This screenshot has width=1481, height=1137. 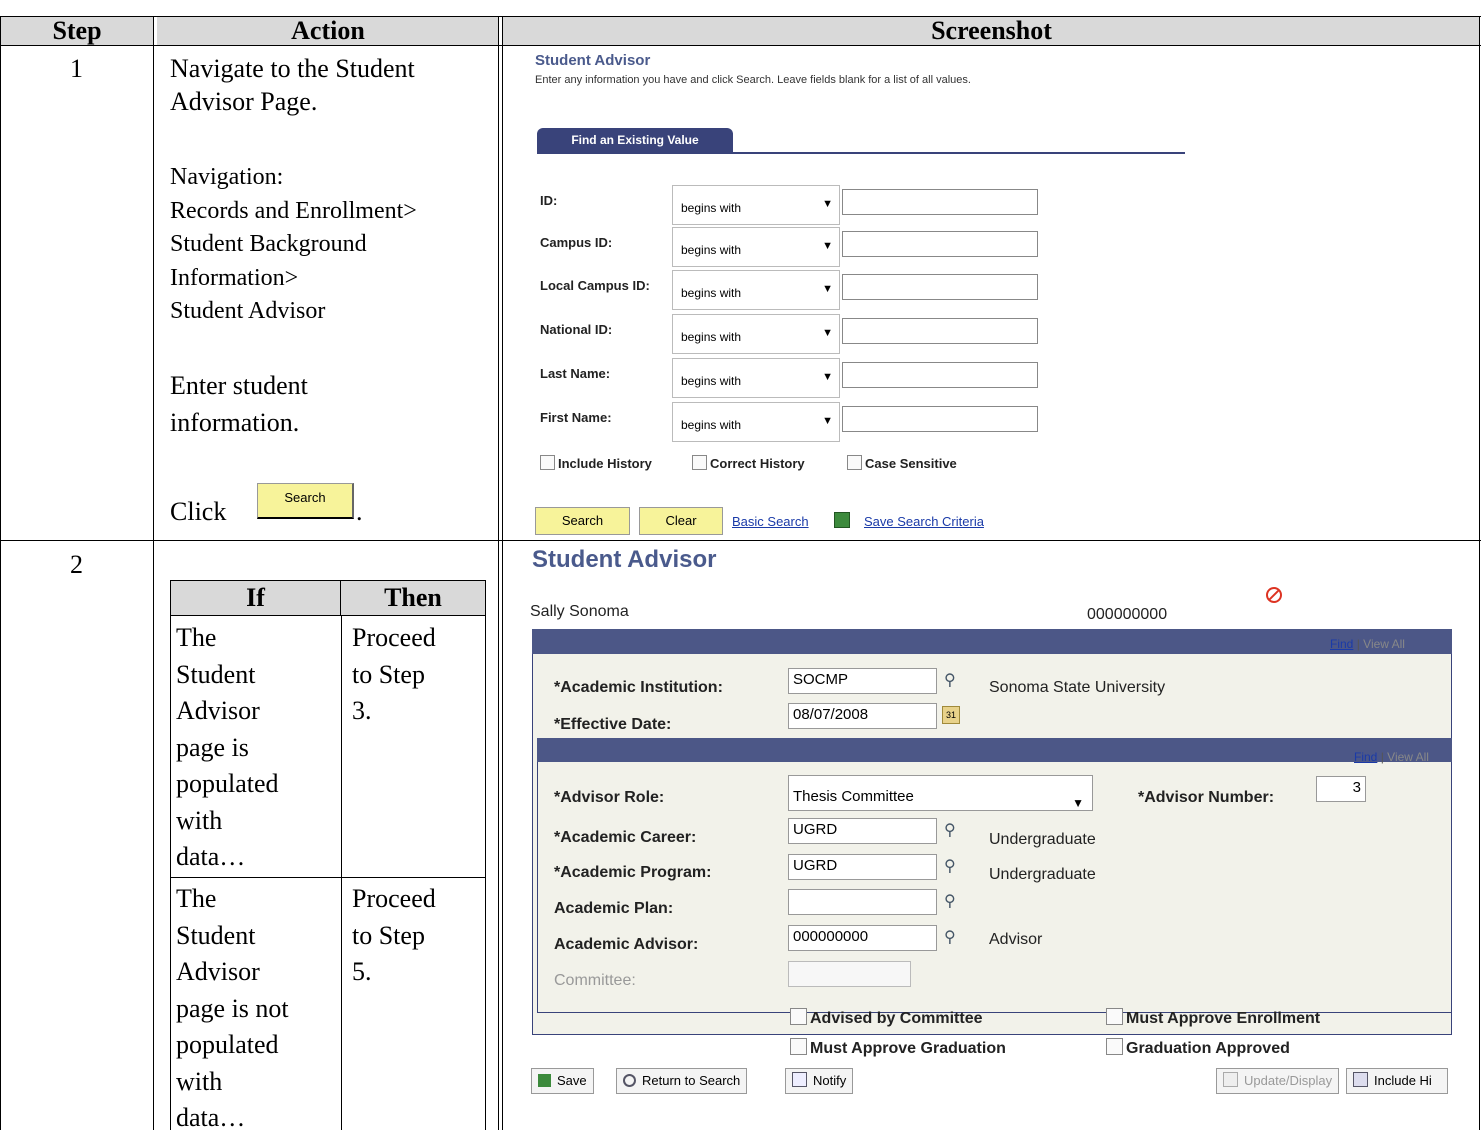 I want to click on button-label: Update/Display, so click(x=1288, y=1080).